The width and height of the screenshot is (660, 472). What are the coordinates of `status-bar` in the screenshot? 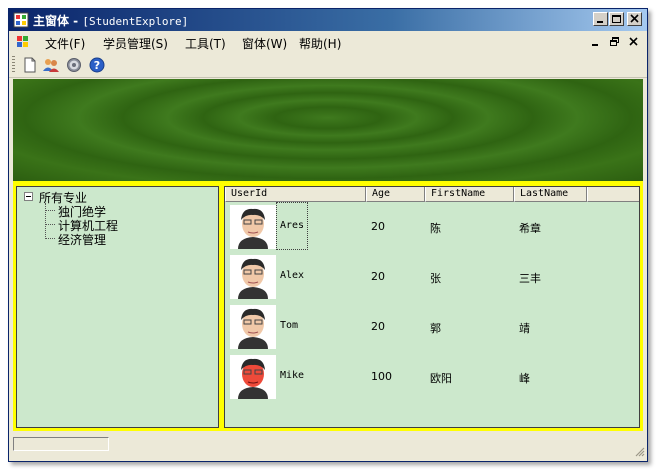 It's located at (328, 448).